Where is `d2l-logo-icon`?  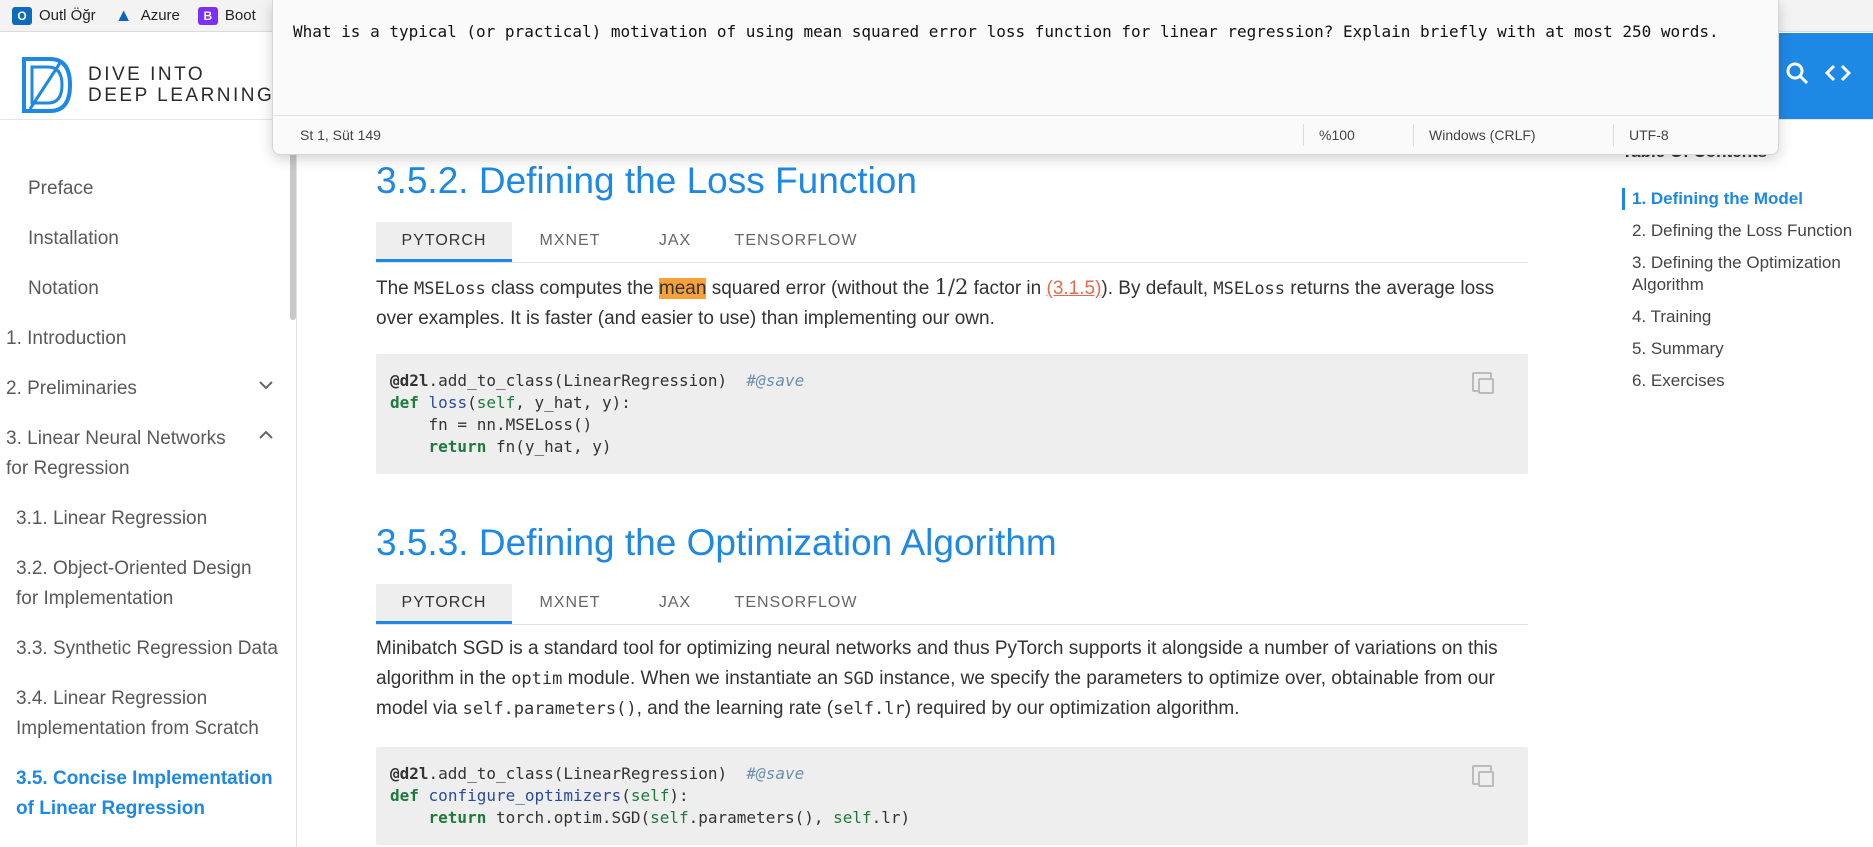
d2l-logo-icon is located at coordinates (47, 85).